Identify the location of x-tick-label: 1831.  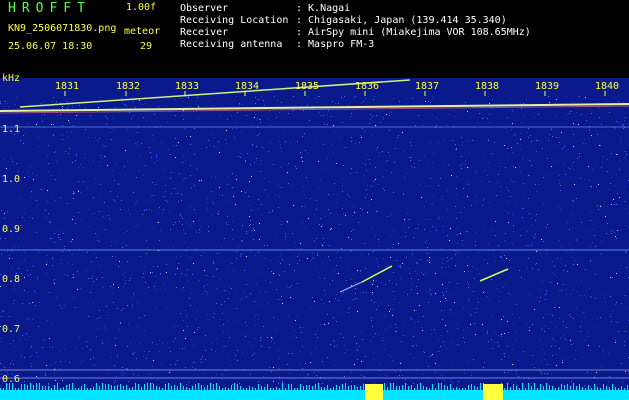
(67, 86).